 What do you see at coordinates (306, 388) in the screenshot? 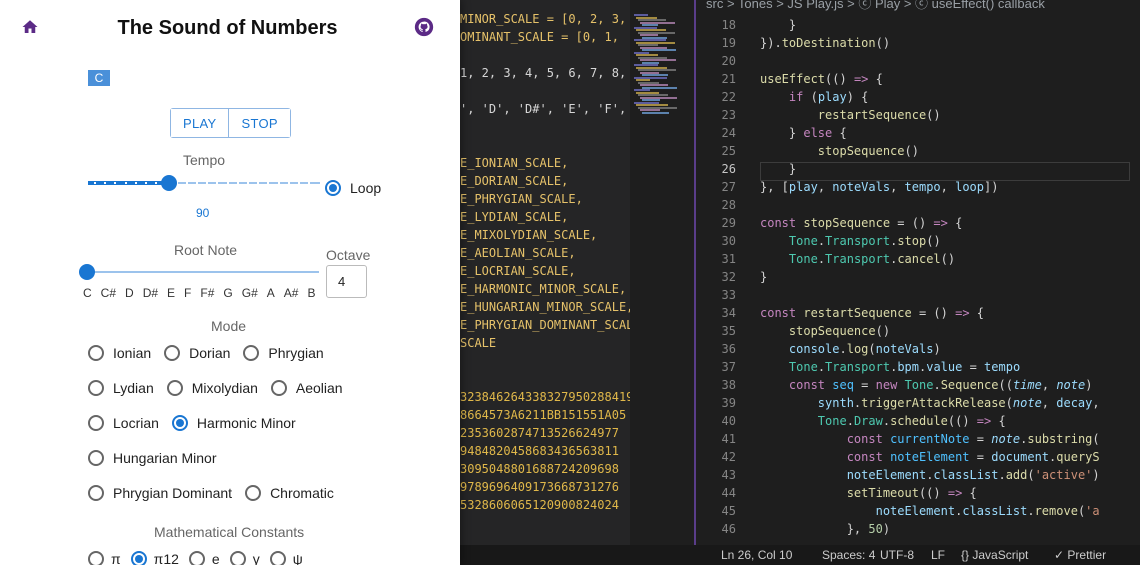
I see `mode-option: Aeolian` at bounding box center [306, 388].